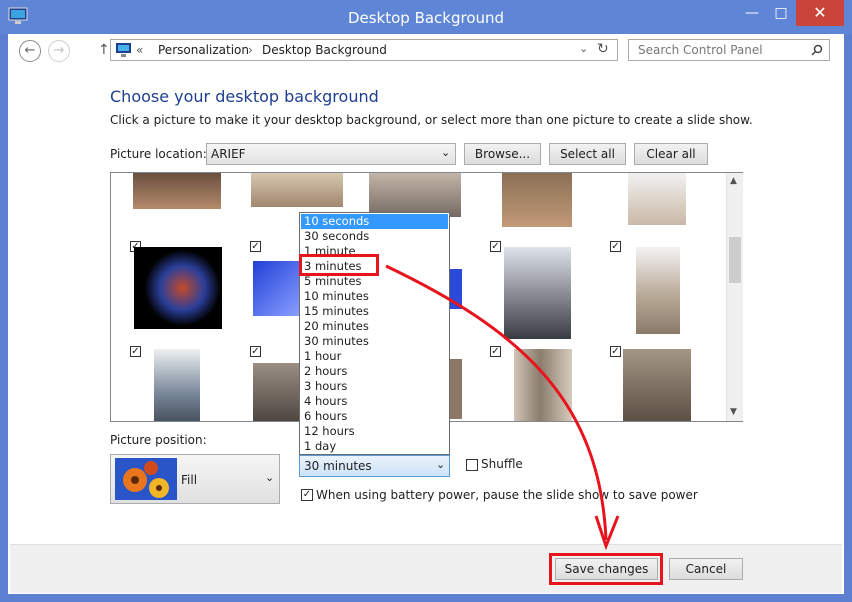 The width and height of the screenshot is (852, 602). I want to click on annotation-arrow, so click(502, 407).